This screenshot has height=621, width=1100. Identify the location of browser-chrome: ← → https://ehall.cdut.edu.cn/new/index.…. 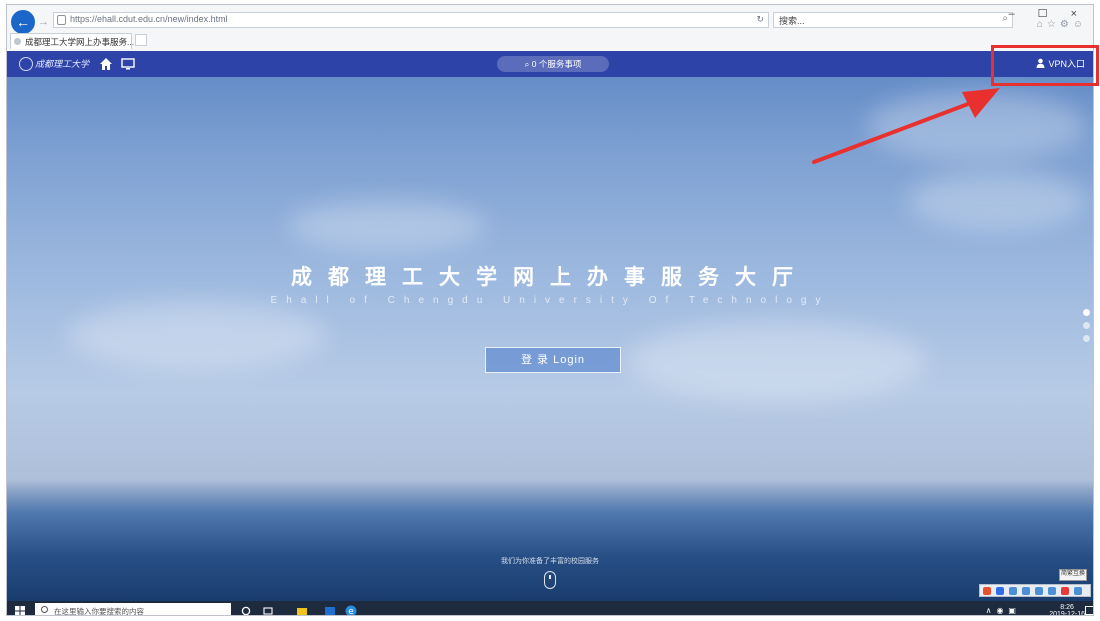
(550, 28).